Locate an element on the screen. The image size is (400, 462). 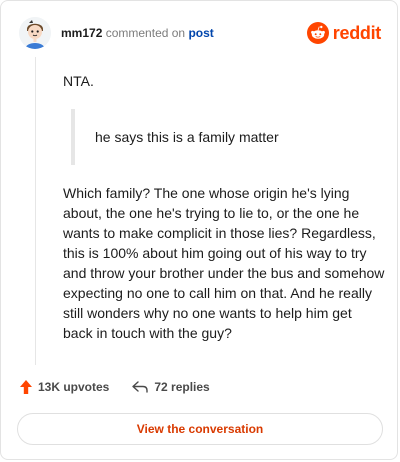
post-link: post is located at coordinates (200, 33).